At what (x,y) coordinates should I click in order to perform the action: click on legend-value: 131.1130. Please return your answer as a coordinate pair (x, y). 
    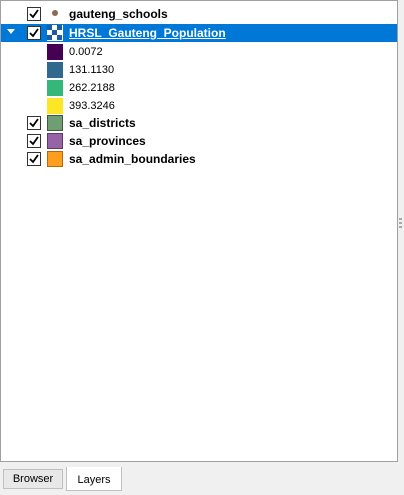
    Looking at the image, I should click on (92, 70).